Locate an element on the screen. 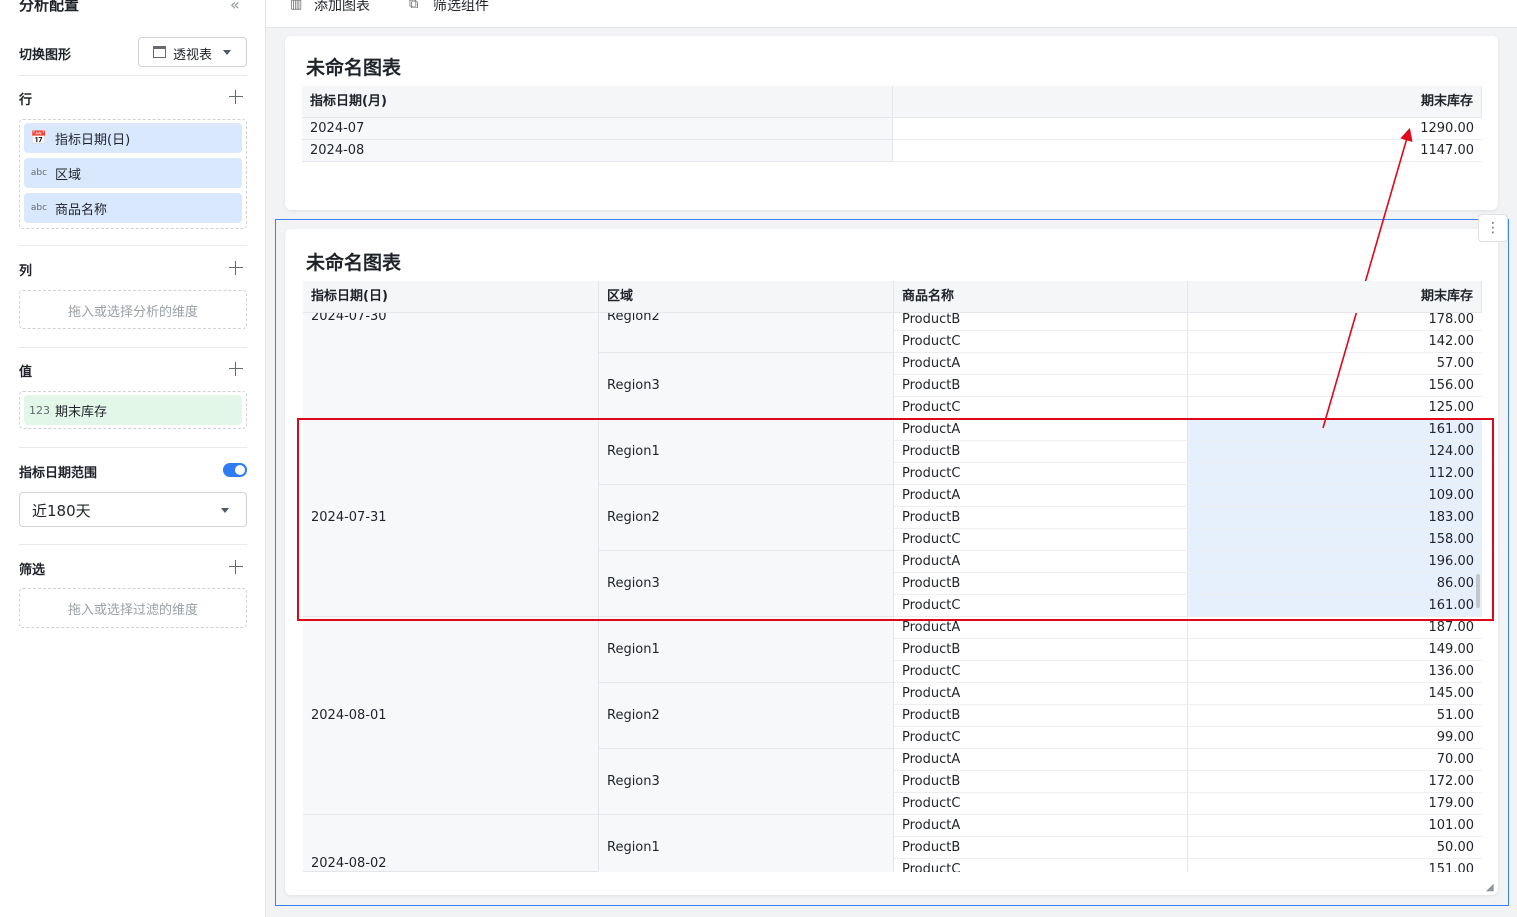 The width and height of the screenshot is (1517, 917). value-cell: 50.00 is located at coordinates (1335, 848).